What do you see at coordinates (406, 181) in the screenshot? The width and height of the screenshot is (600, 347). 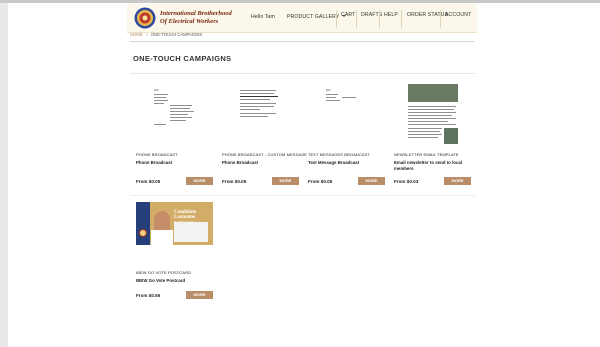 I see `product-price: From $0.03` at bounding box center [406, 181].